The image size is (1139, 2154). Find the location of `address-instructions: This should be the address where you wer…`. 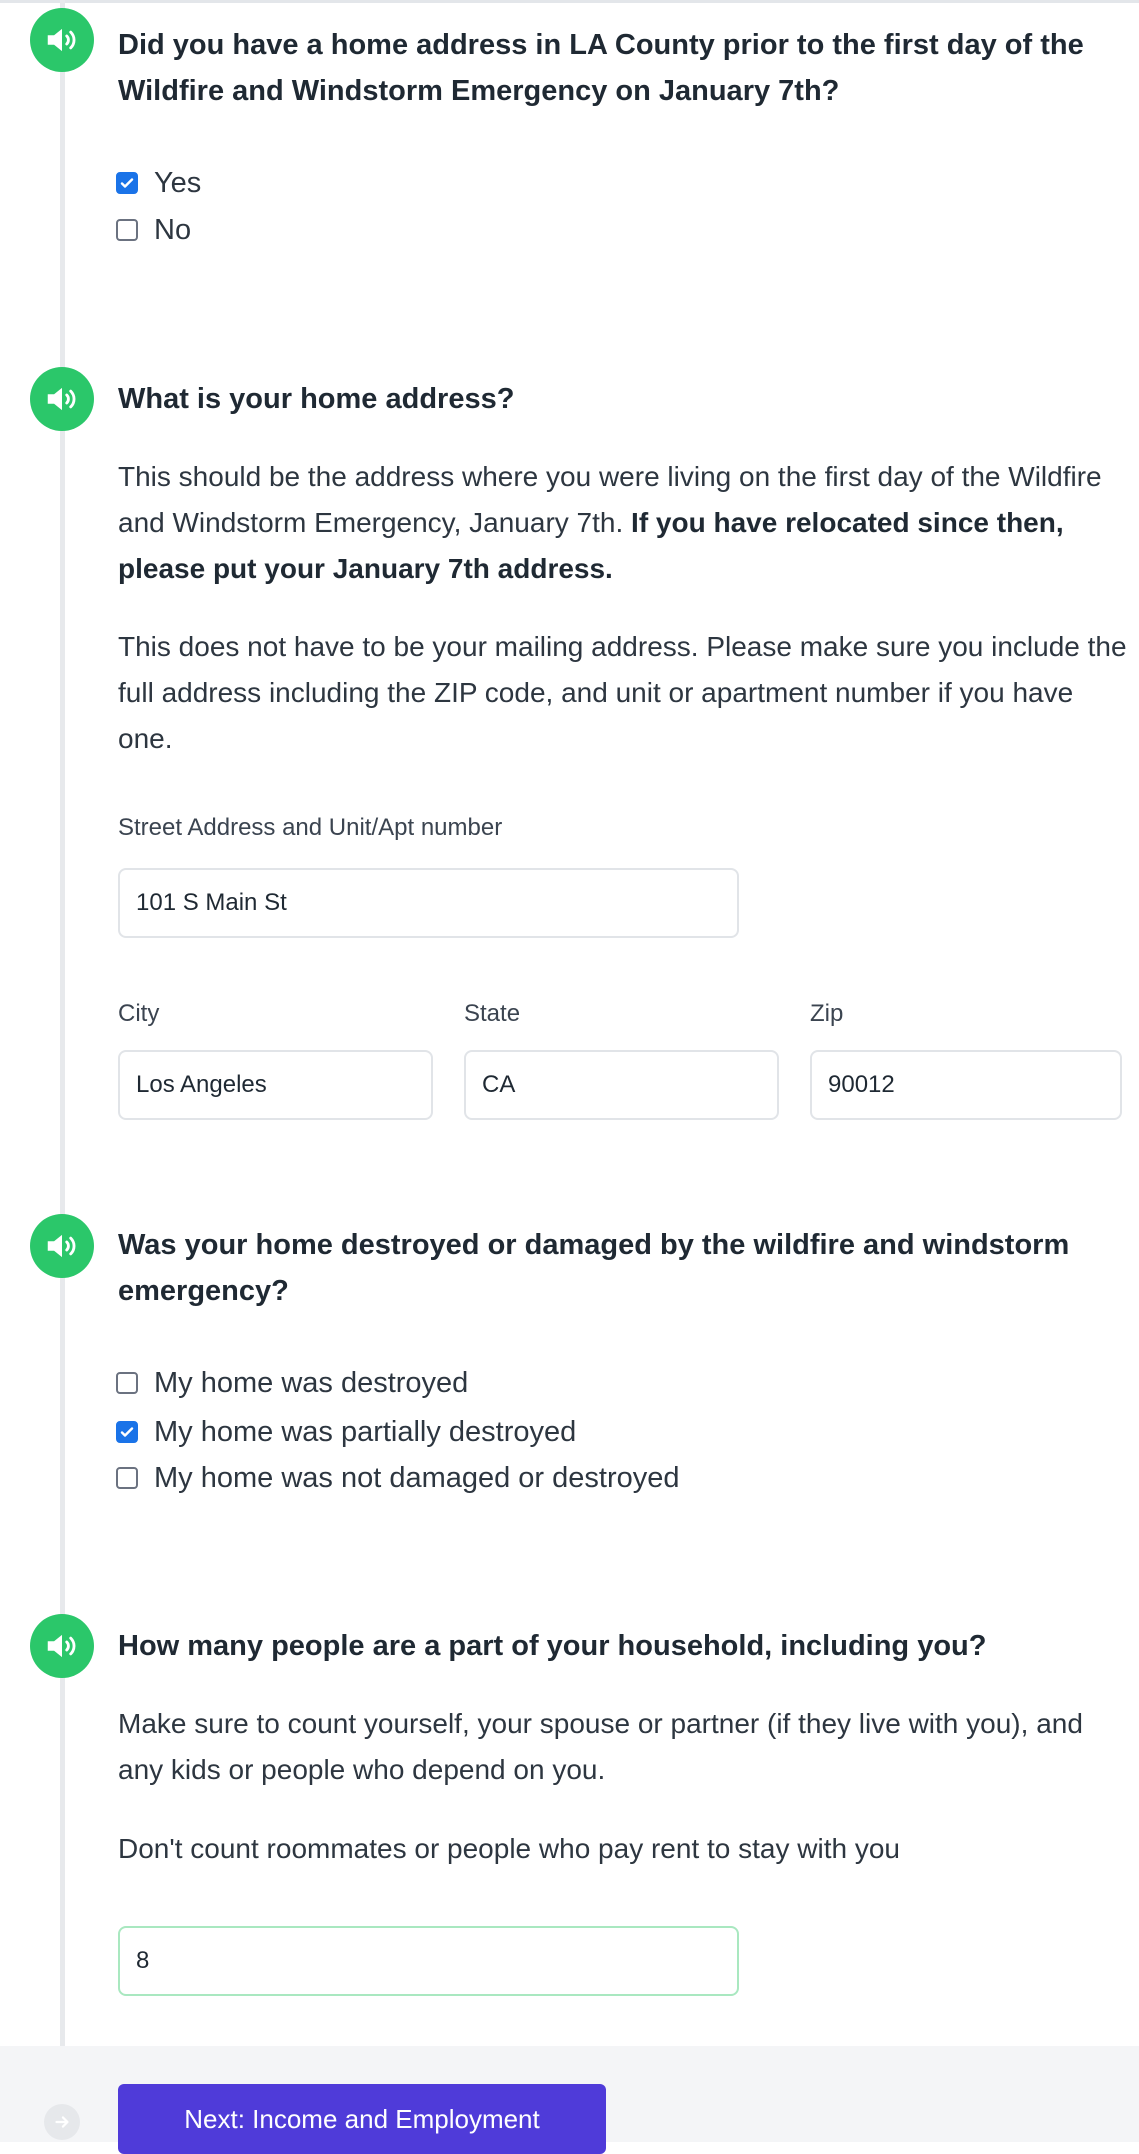

address-instructions: This should be the address where you wer… is located at coordinates (623, 523).